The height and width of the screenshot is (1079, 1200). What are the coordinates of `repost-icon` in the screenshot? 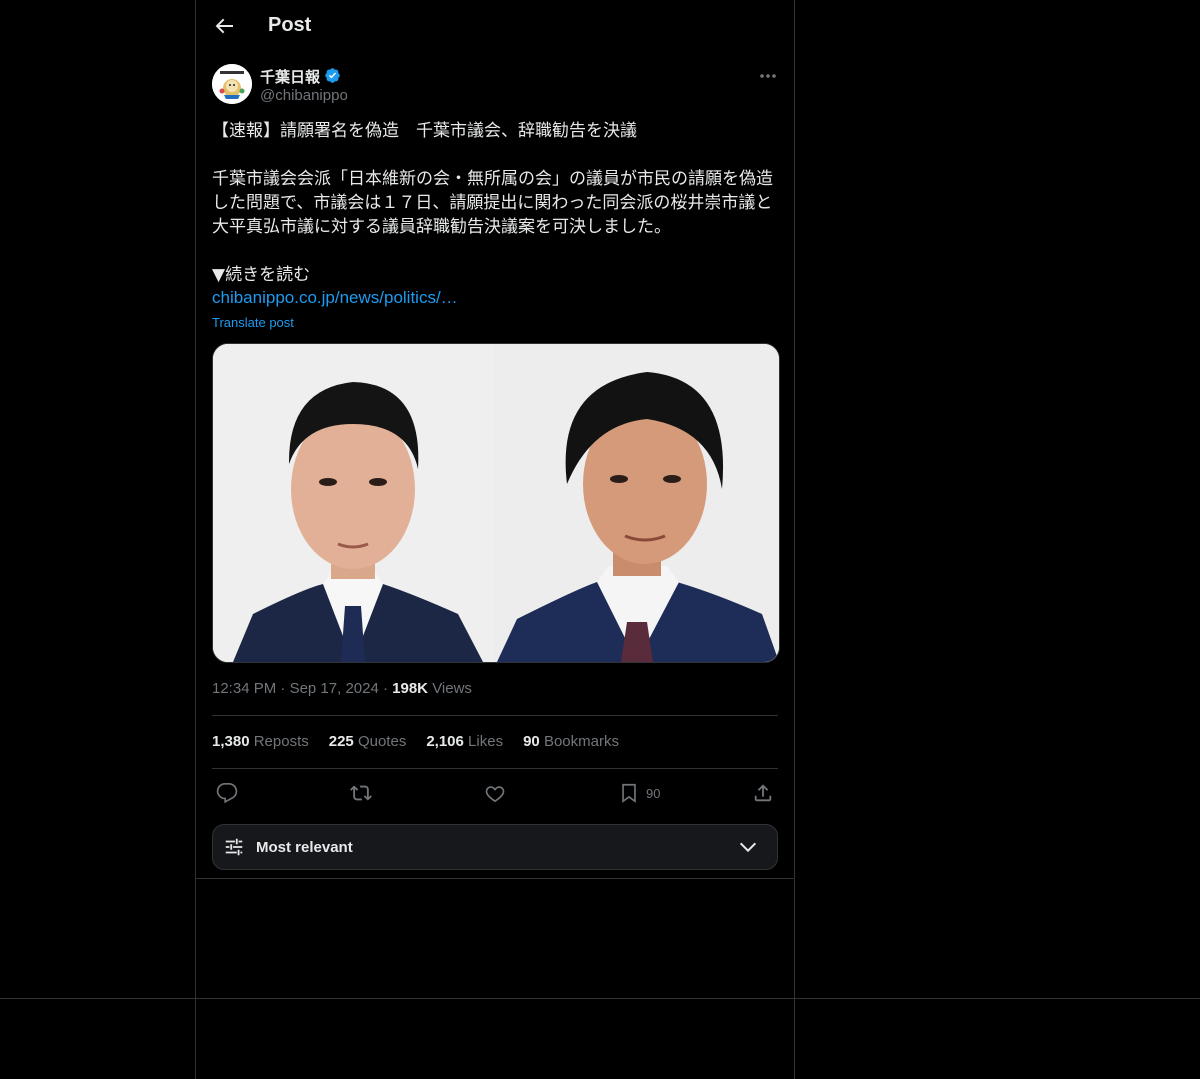 It's located at (361, 793).